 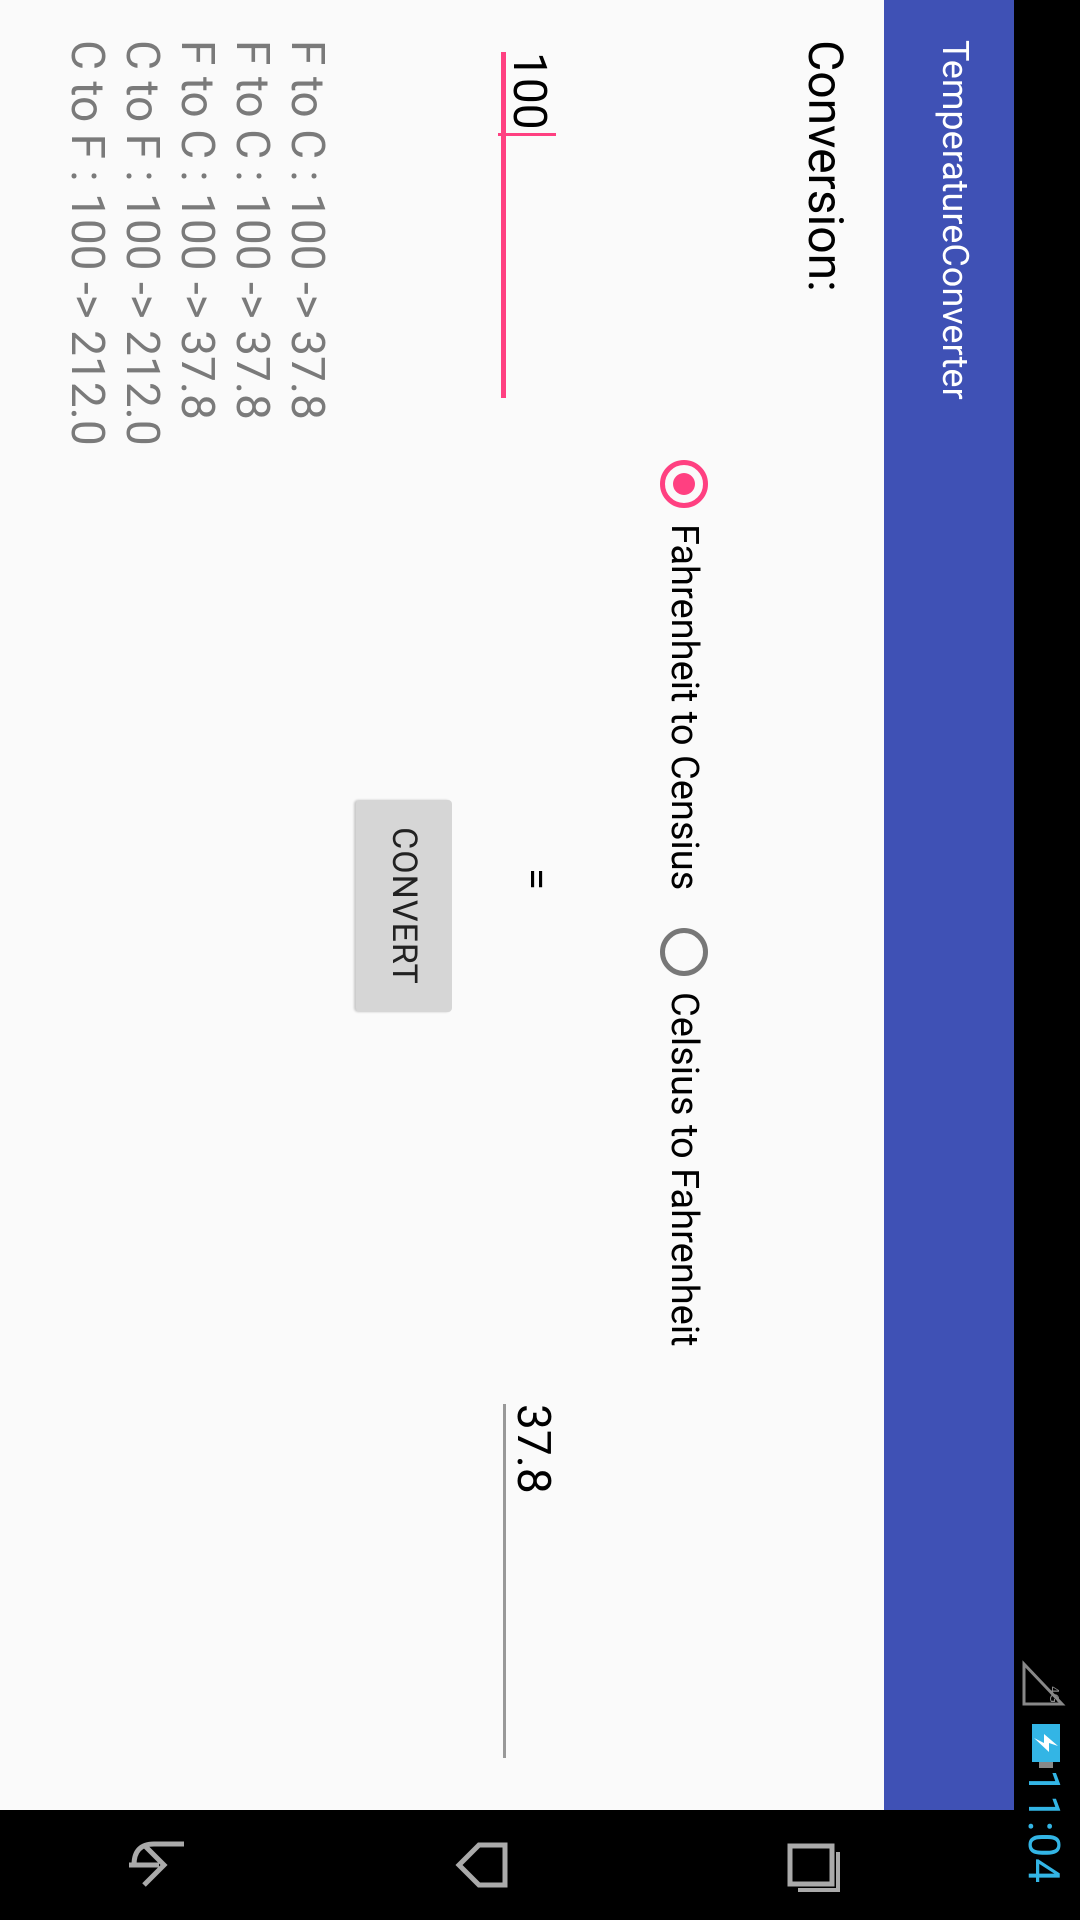 What do you see at coordinates (504, 1581) in the screenshot?
I see `result-underline` at bounding box center [504, 1581].